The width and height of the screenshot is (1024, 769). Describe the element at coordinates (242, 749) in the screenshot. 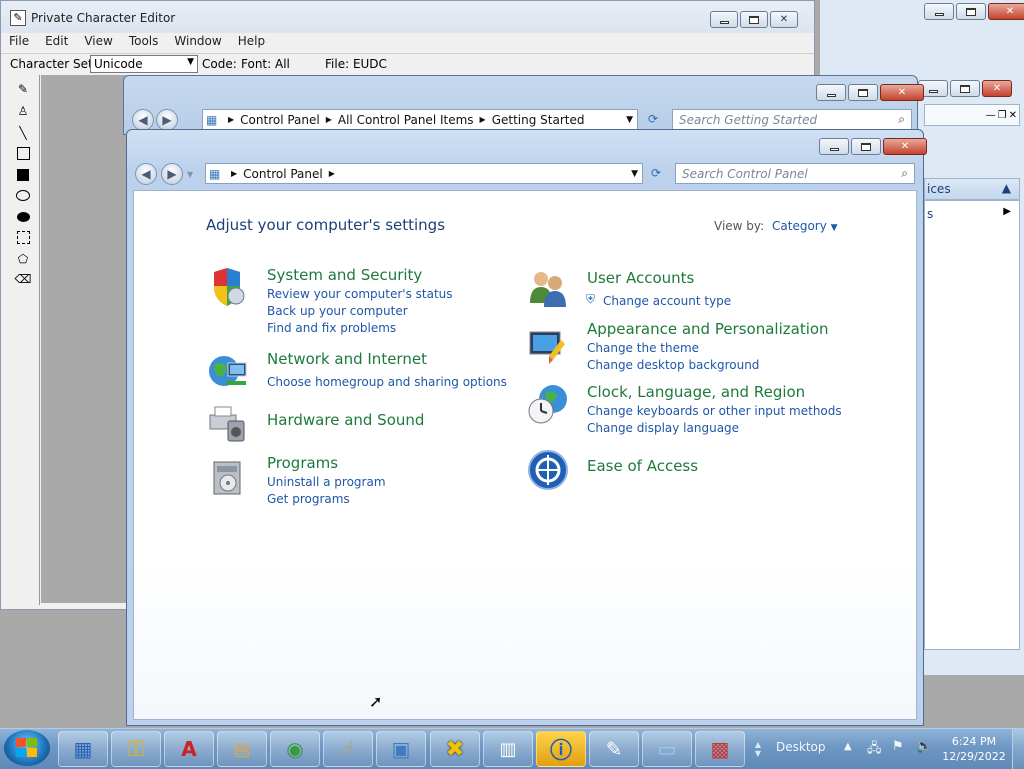

I see `taskbar-drive-icon: ▤` at that location.